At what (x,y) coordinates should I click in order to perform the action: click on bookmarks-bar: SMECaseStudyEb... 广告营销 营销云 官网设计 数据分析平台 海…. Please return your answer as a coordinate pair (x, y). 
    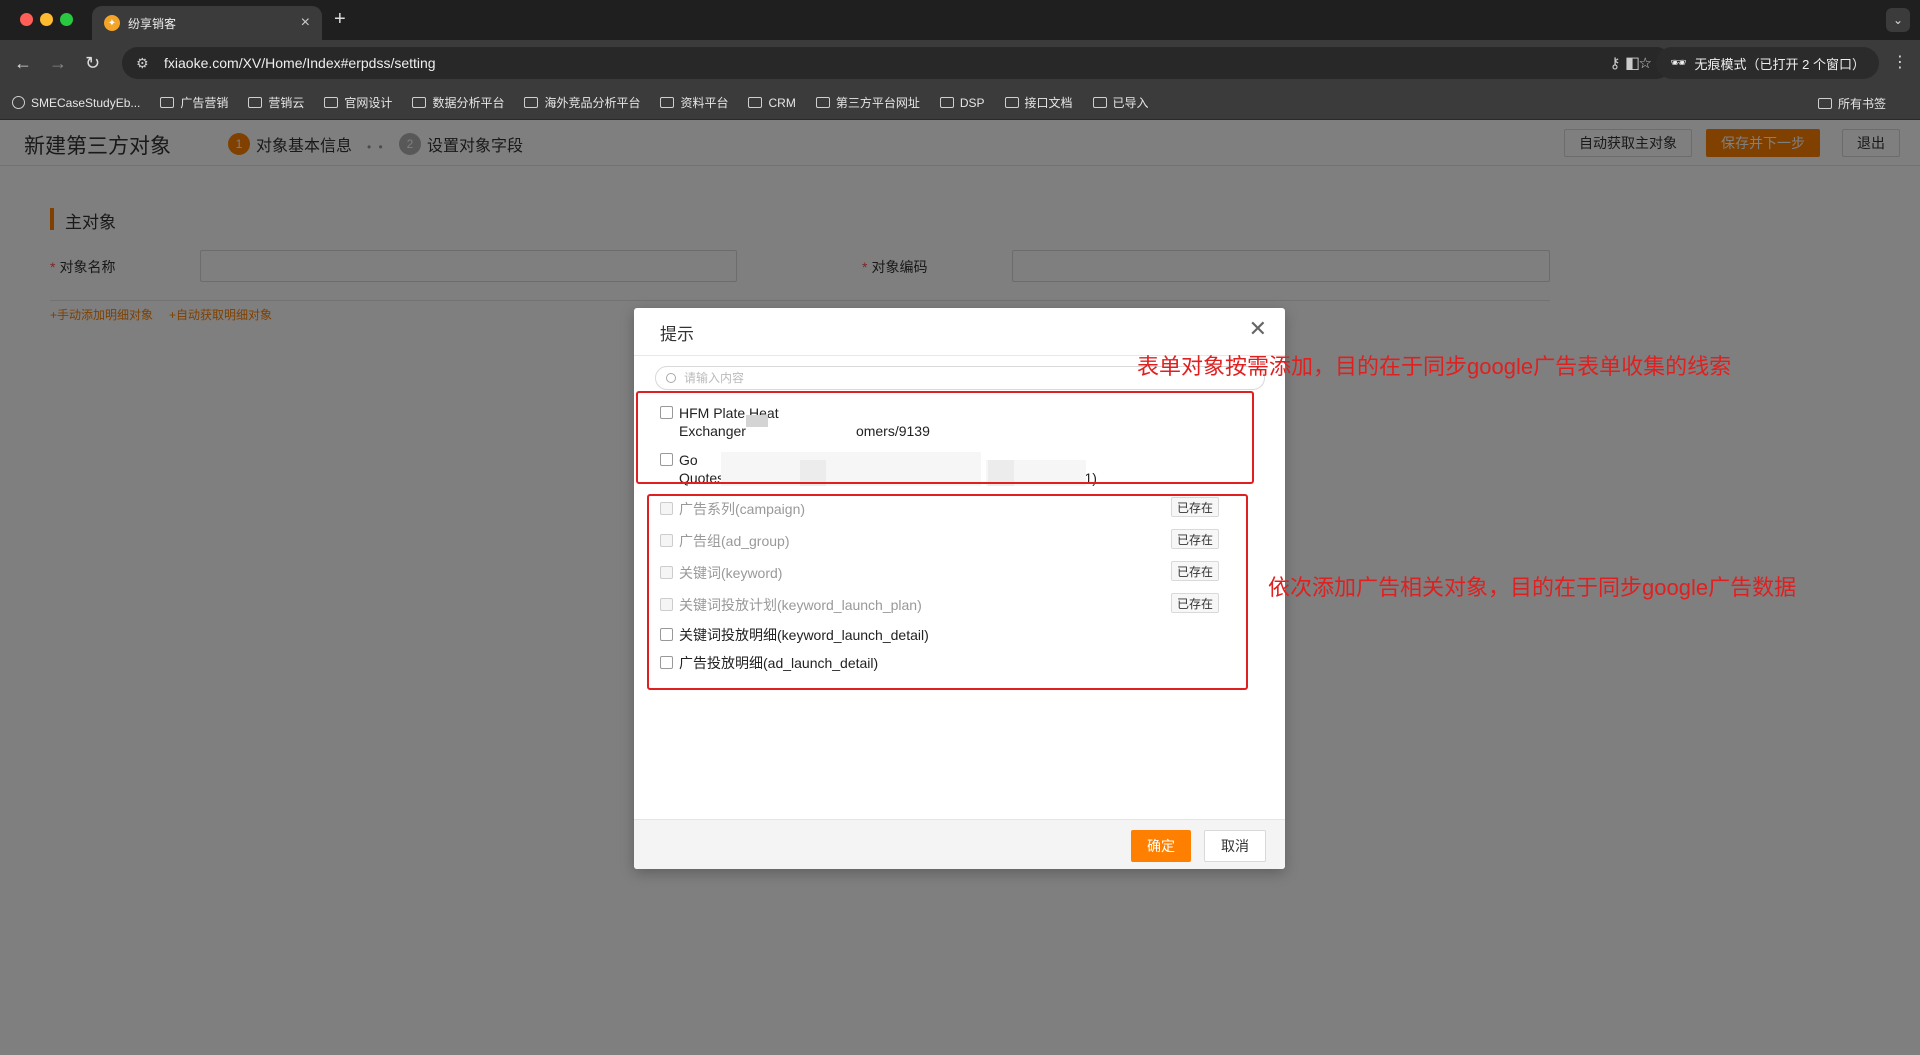
    Looking at the image, I should click on (960, 103).